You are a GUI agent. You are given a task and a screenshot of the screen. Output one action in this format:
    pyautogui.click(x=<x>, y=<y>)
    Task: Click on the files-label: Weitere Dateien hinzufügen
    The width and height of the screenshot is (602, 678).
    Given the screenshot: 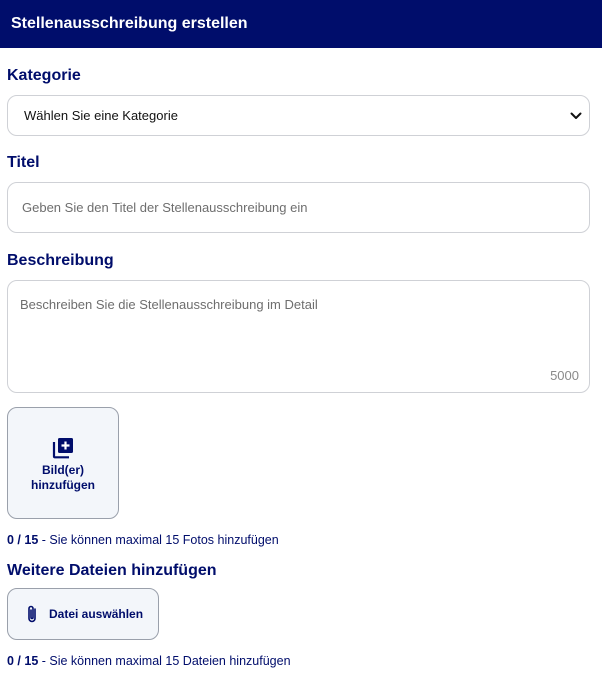 What is the action you would take?
    pyautogui.click(x=112, y=570)
    